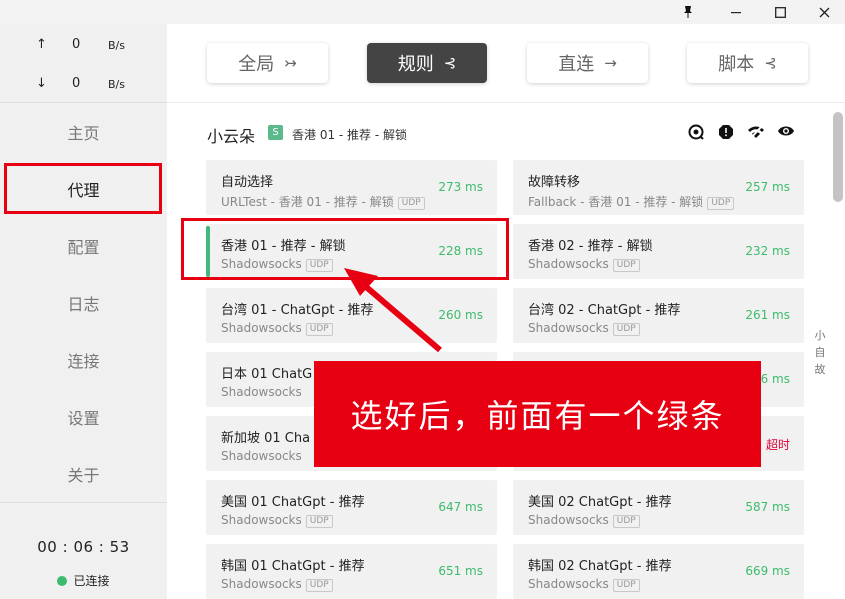 The height and width of the screenshot is (599, 845). I want to click on maximize-icon, so click(780, 12).